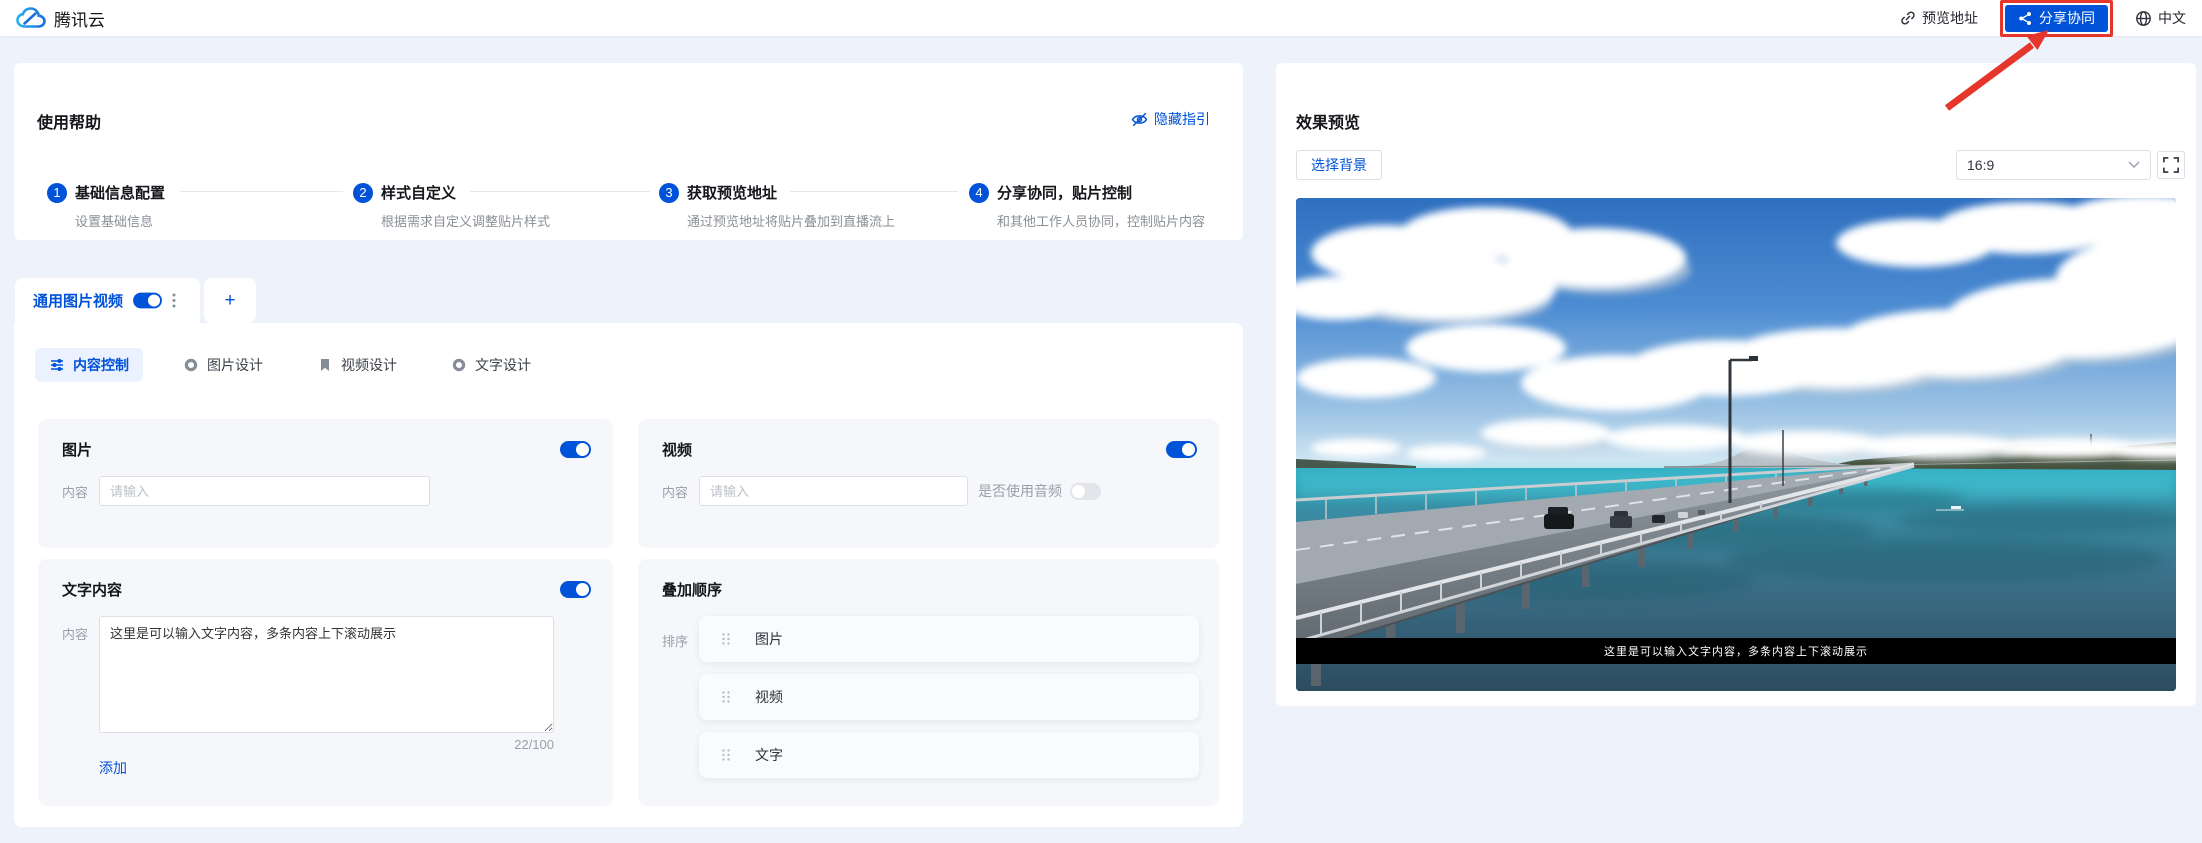  I want to click on layer-enable-toggle, so click(147, 300).